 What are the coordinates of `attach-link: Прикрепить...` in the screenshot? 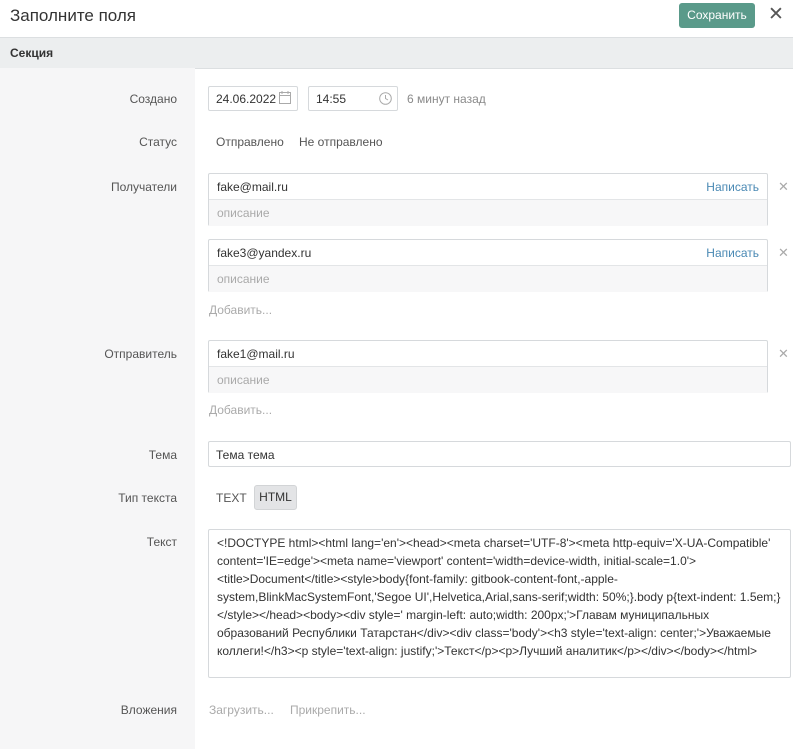 It's located at (328, 710).